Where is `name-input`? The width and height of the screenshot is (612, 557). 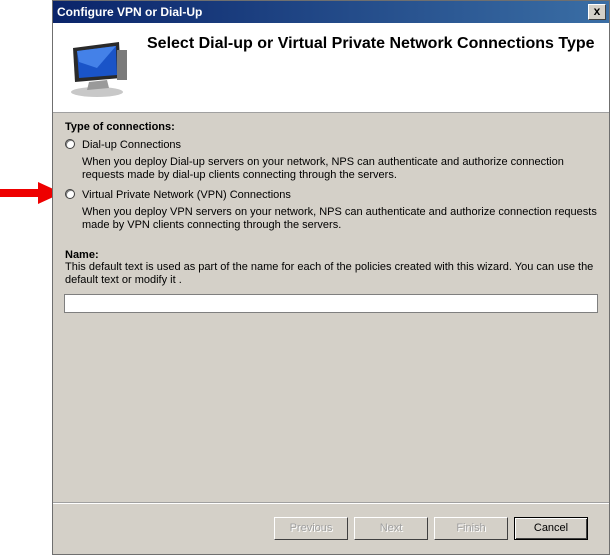 name-input is located at coordinates (331, 303).